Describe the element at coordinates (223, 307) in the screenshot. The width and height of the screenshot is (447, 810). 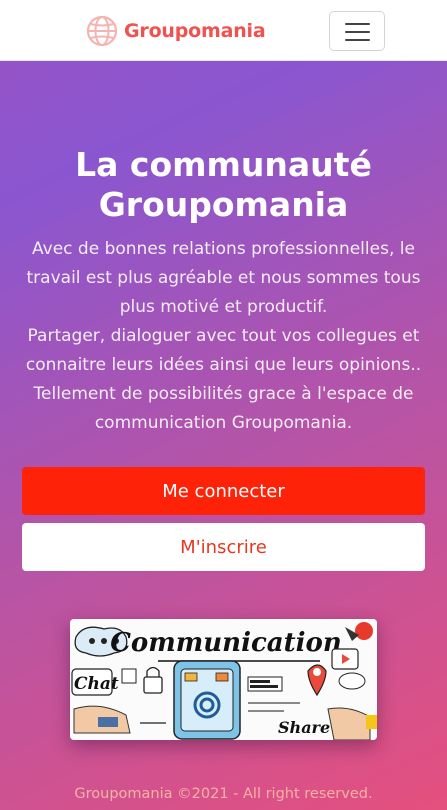
I see `hero-text-line: plus motivé et productif.` at that location.